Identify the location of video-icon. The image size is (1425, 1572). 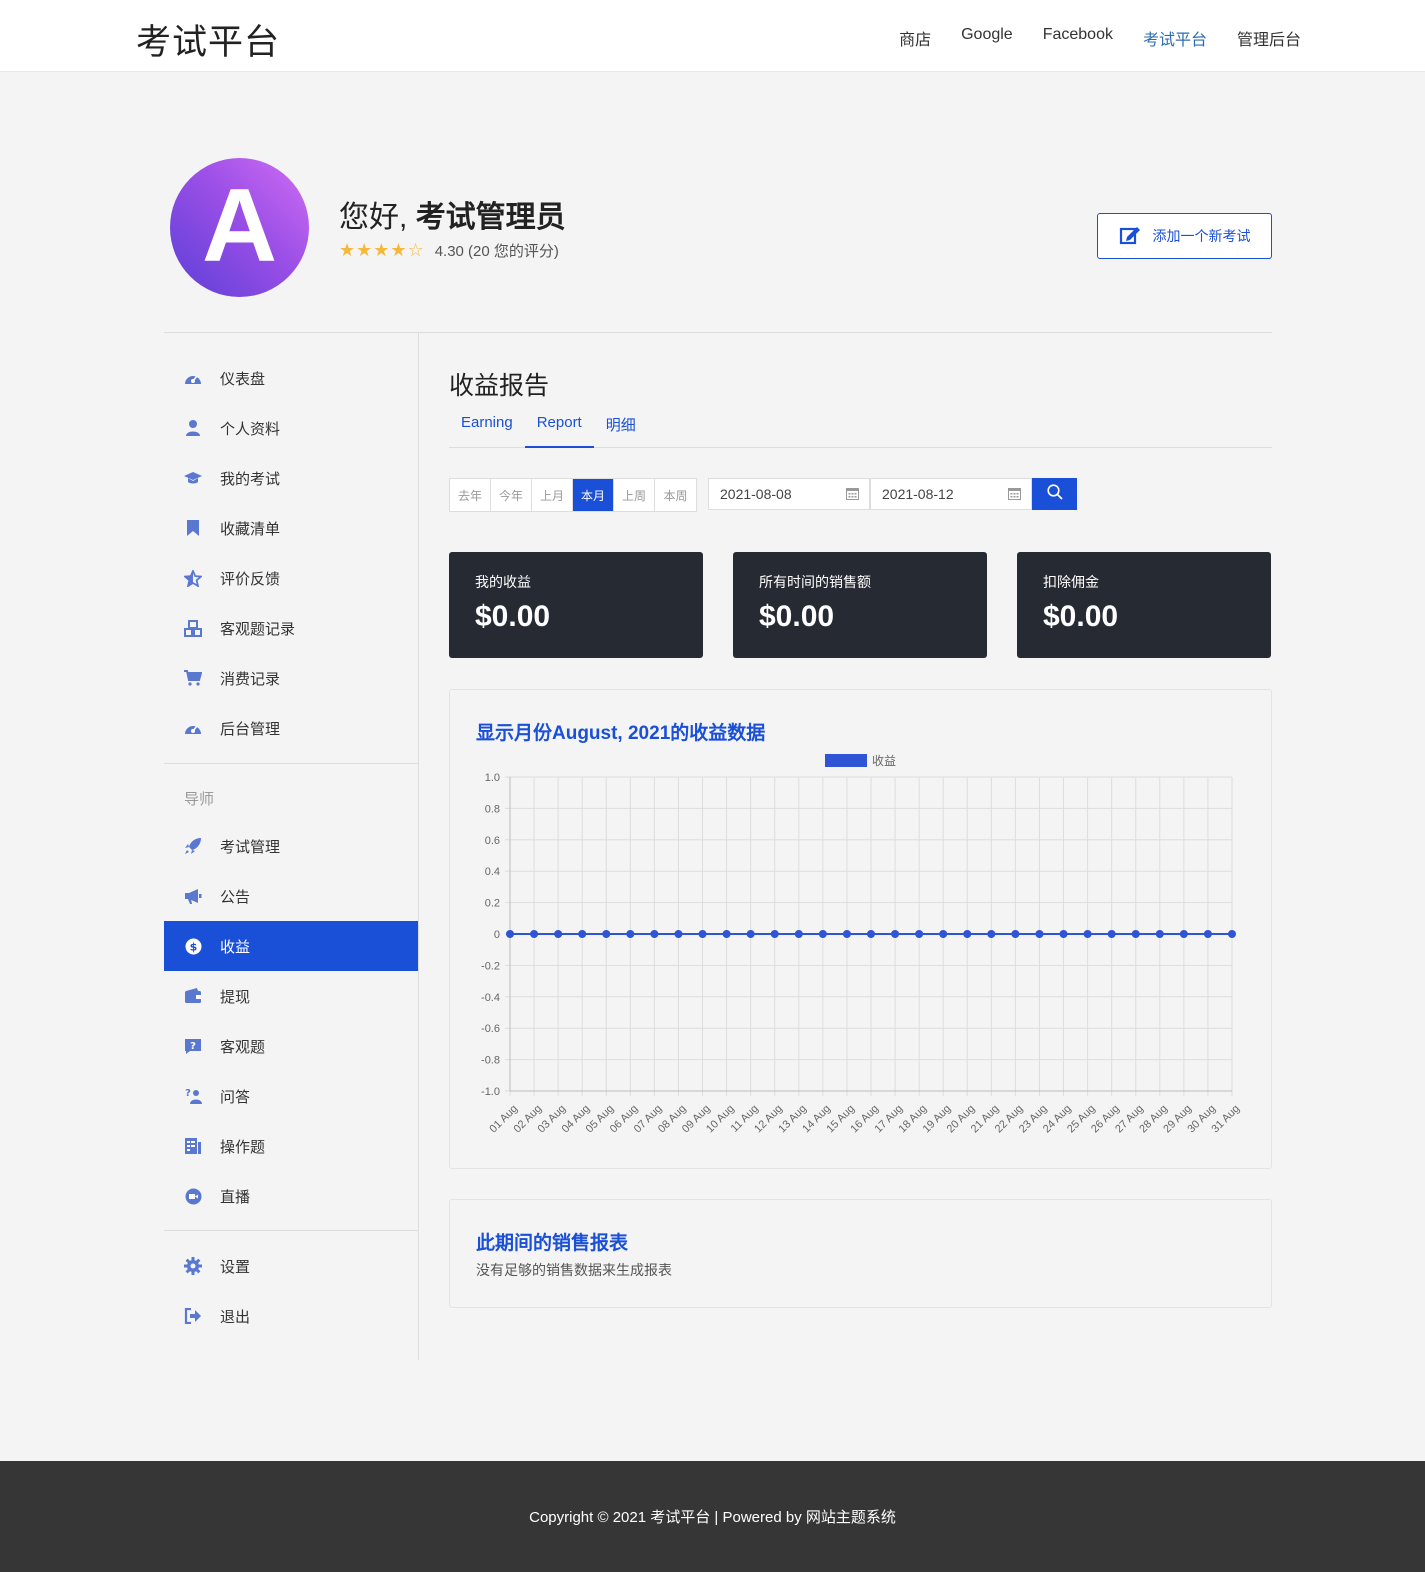
(193, 1196).